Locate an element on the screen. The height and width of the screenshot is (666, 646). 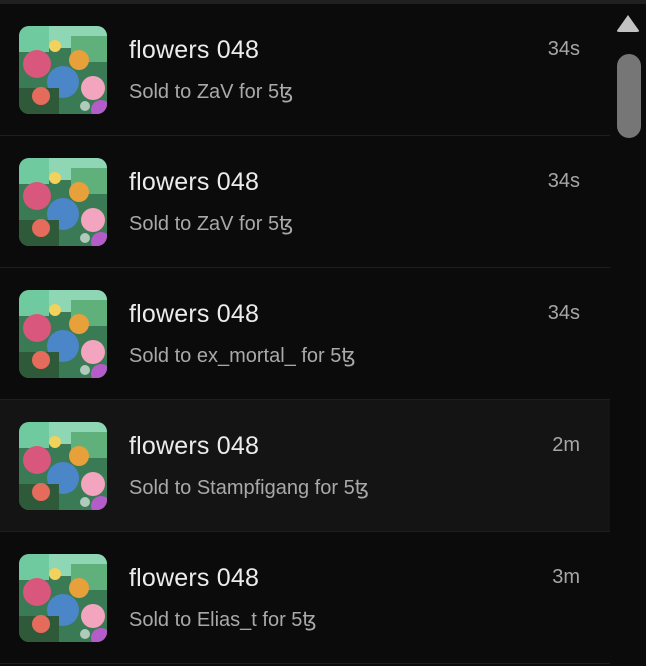
timestamp: 2m is located at coordinates (566, 445).